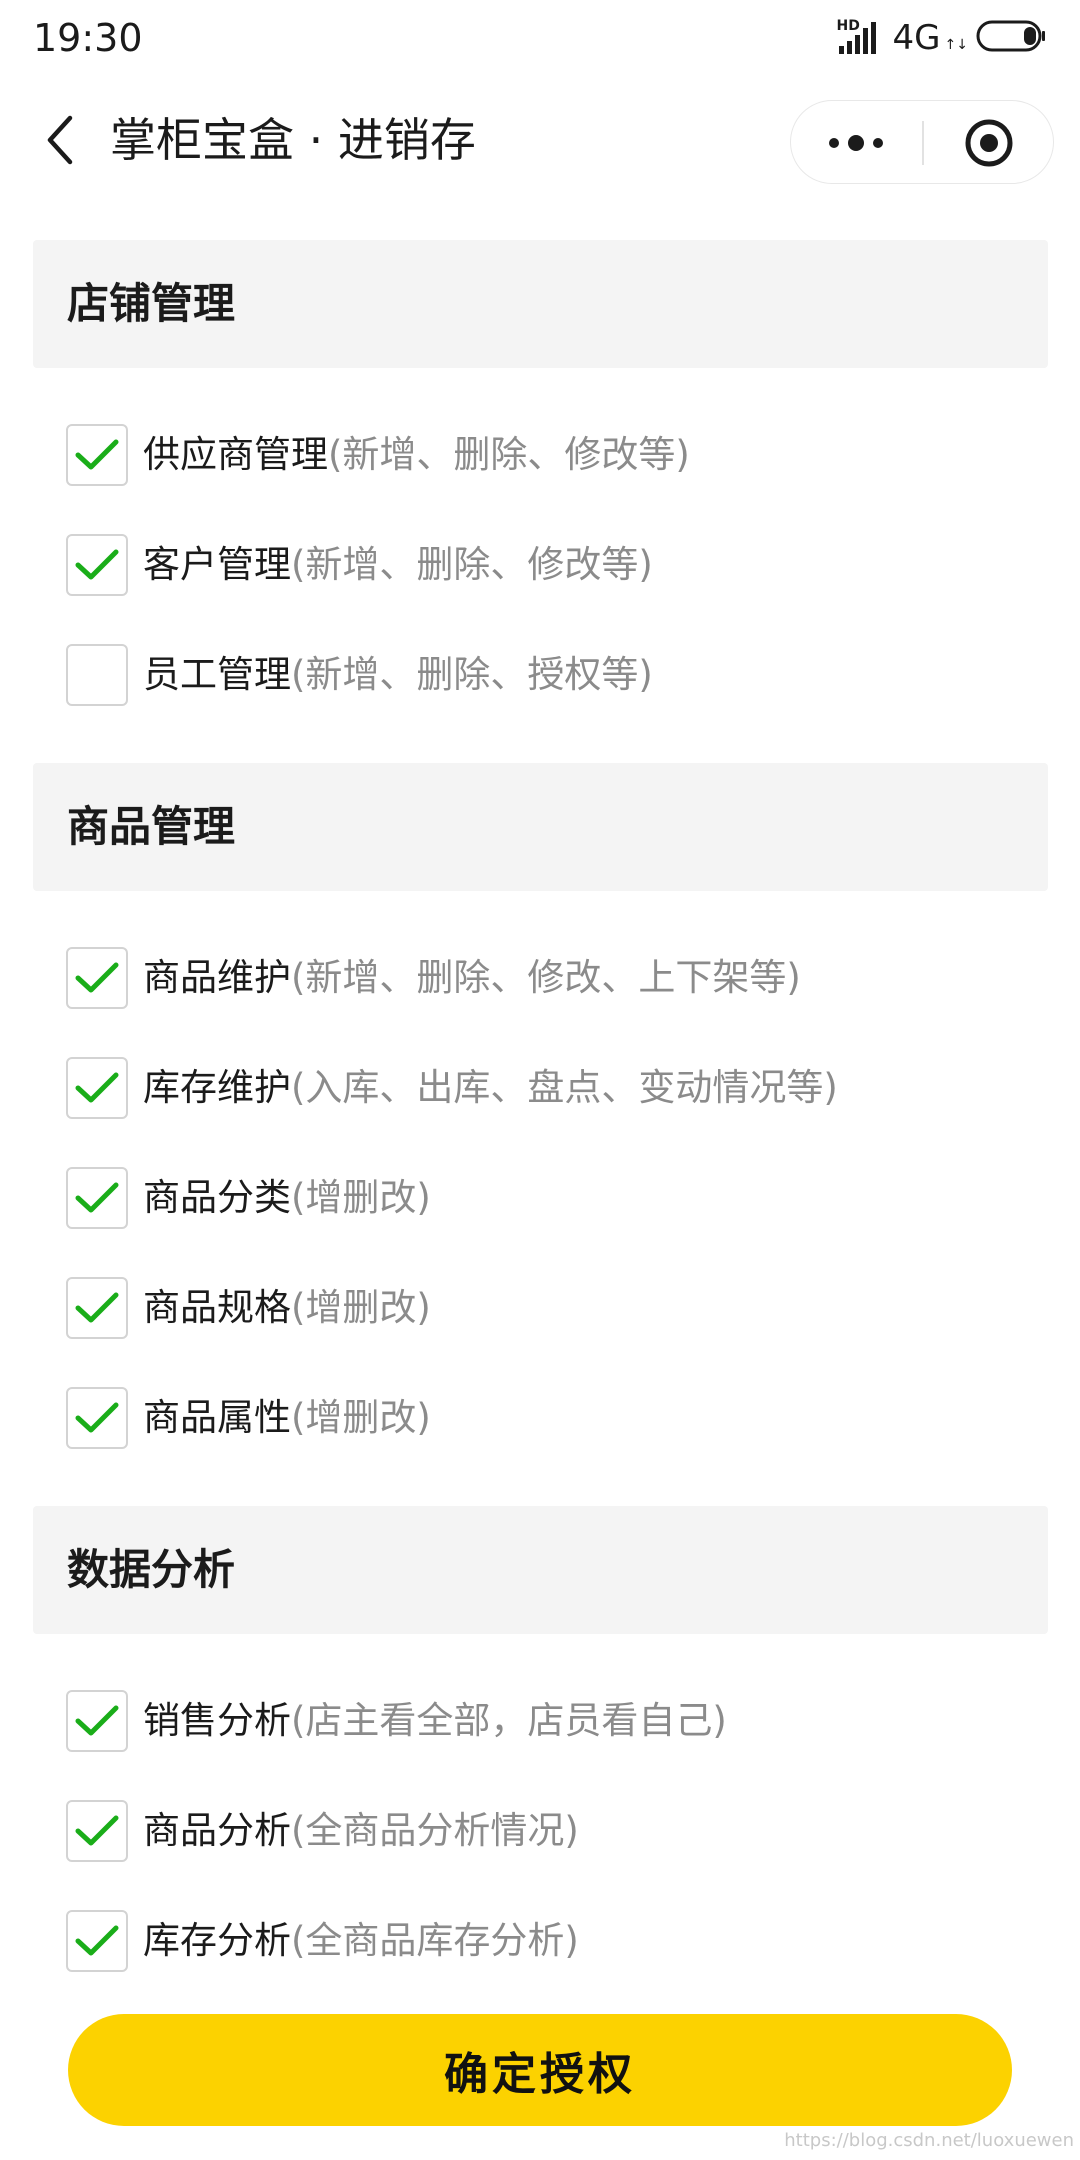 The image size is (1080, 2160). Describe the element at coordinates (217, 1417) in the screenshot. I see `permission-label: 商品属性` at that location.